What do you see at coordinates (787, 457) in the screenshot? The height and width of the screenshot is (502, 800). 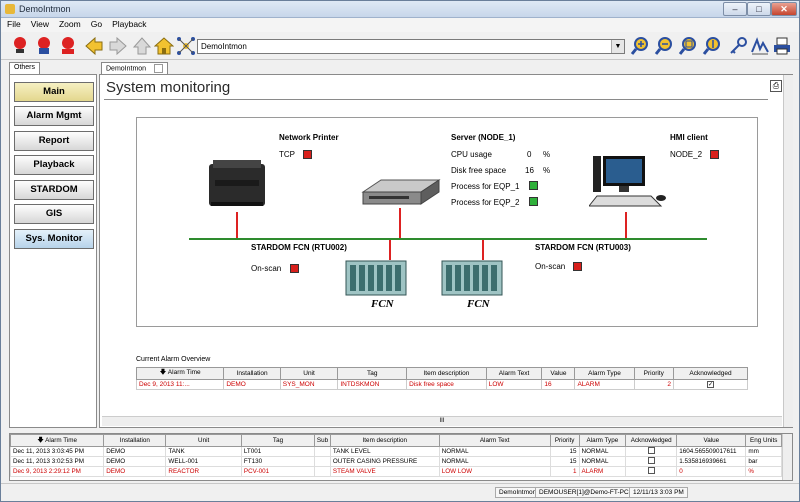 I see `alarm-list-scrollbar` at bounding box center [787, 457].